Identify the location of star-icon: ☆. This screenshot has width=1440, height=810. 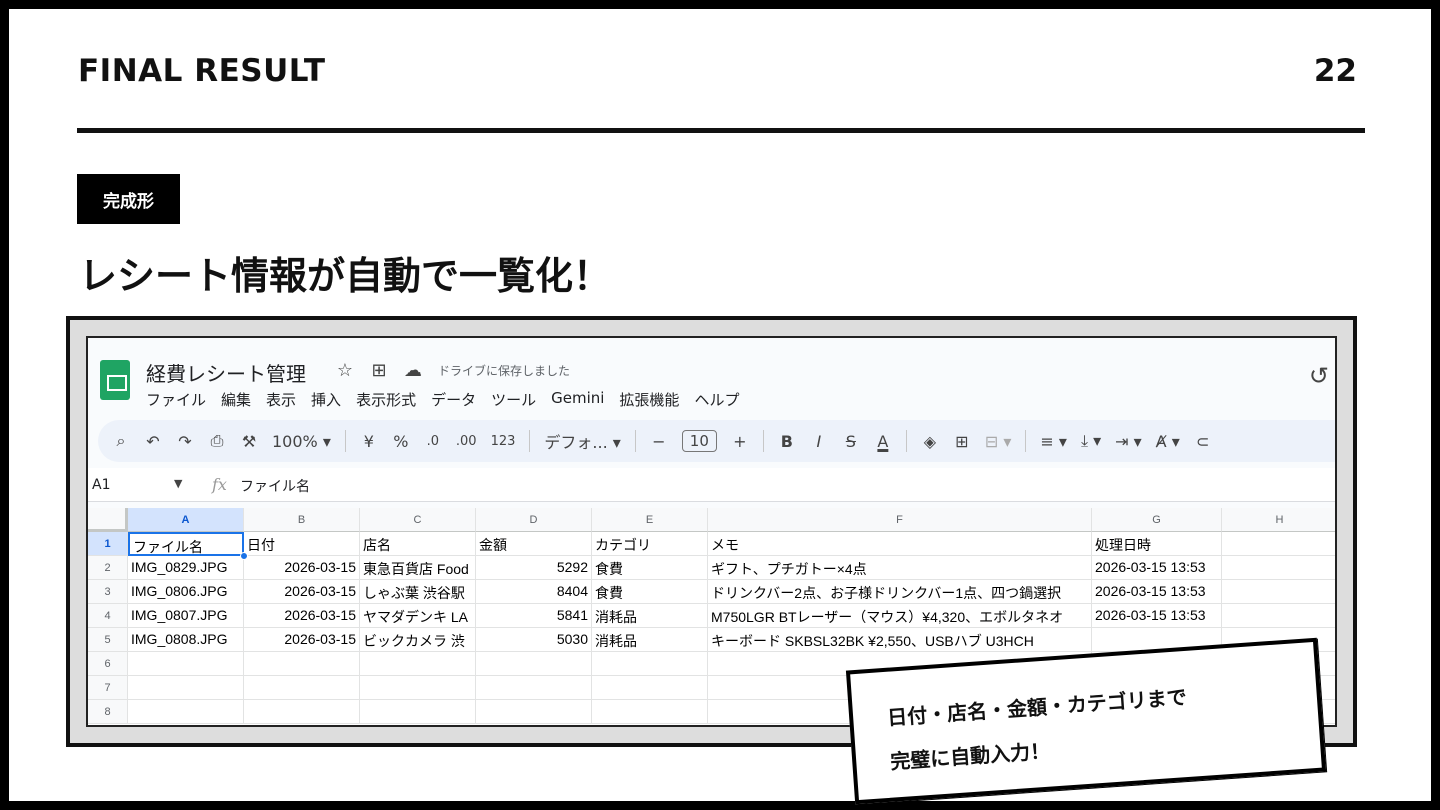
(345, 370).